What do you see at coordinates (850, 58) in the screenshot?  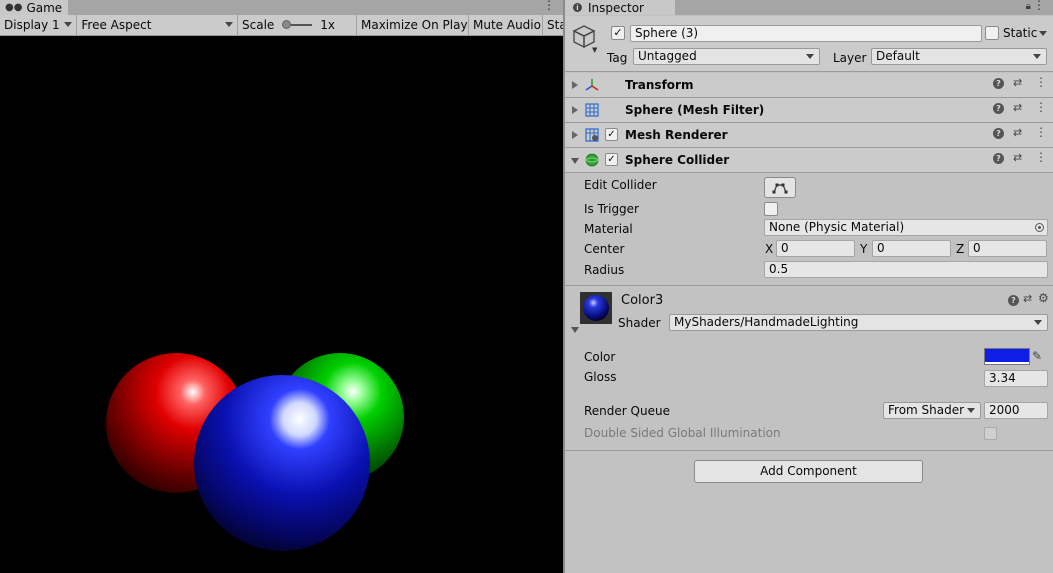 I see `layer-label: Layer` at bounding box center [850, 58].